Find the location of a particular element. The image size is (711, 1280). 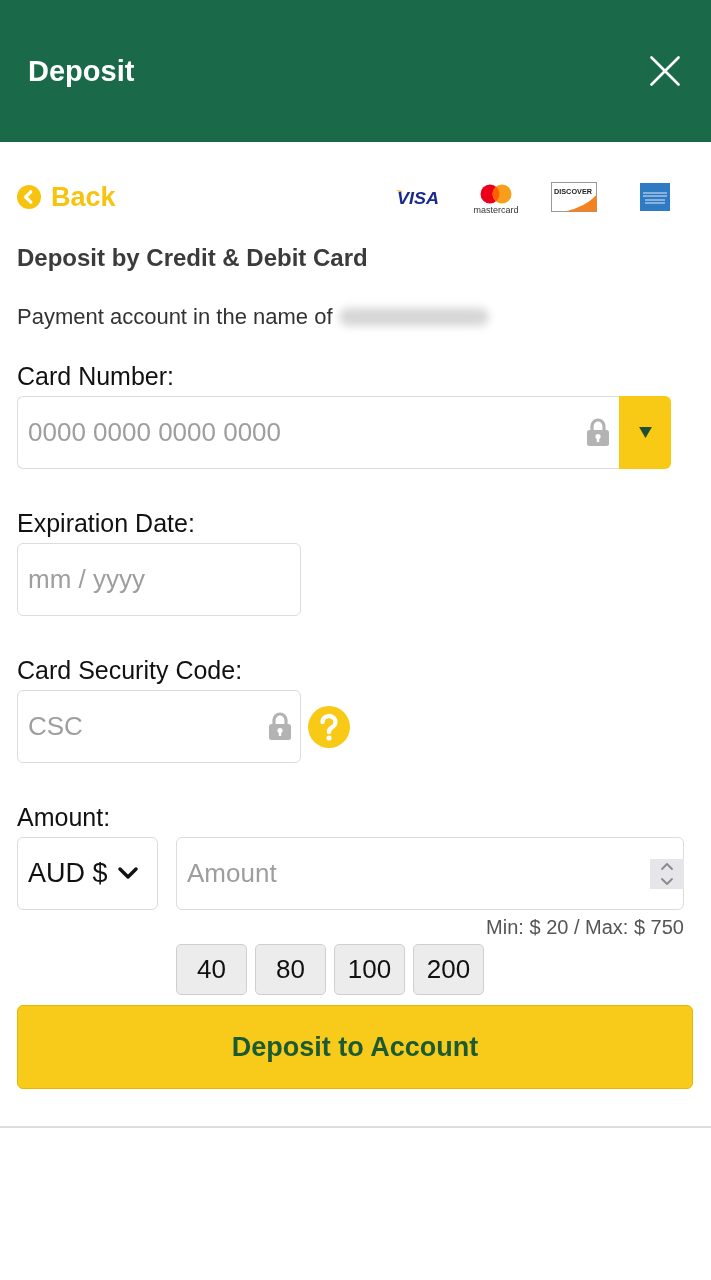

field-label: Card Number: is located at coordinates (96, 376).